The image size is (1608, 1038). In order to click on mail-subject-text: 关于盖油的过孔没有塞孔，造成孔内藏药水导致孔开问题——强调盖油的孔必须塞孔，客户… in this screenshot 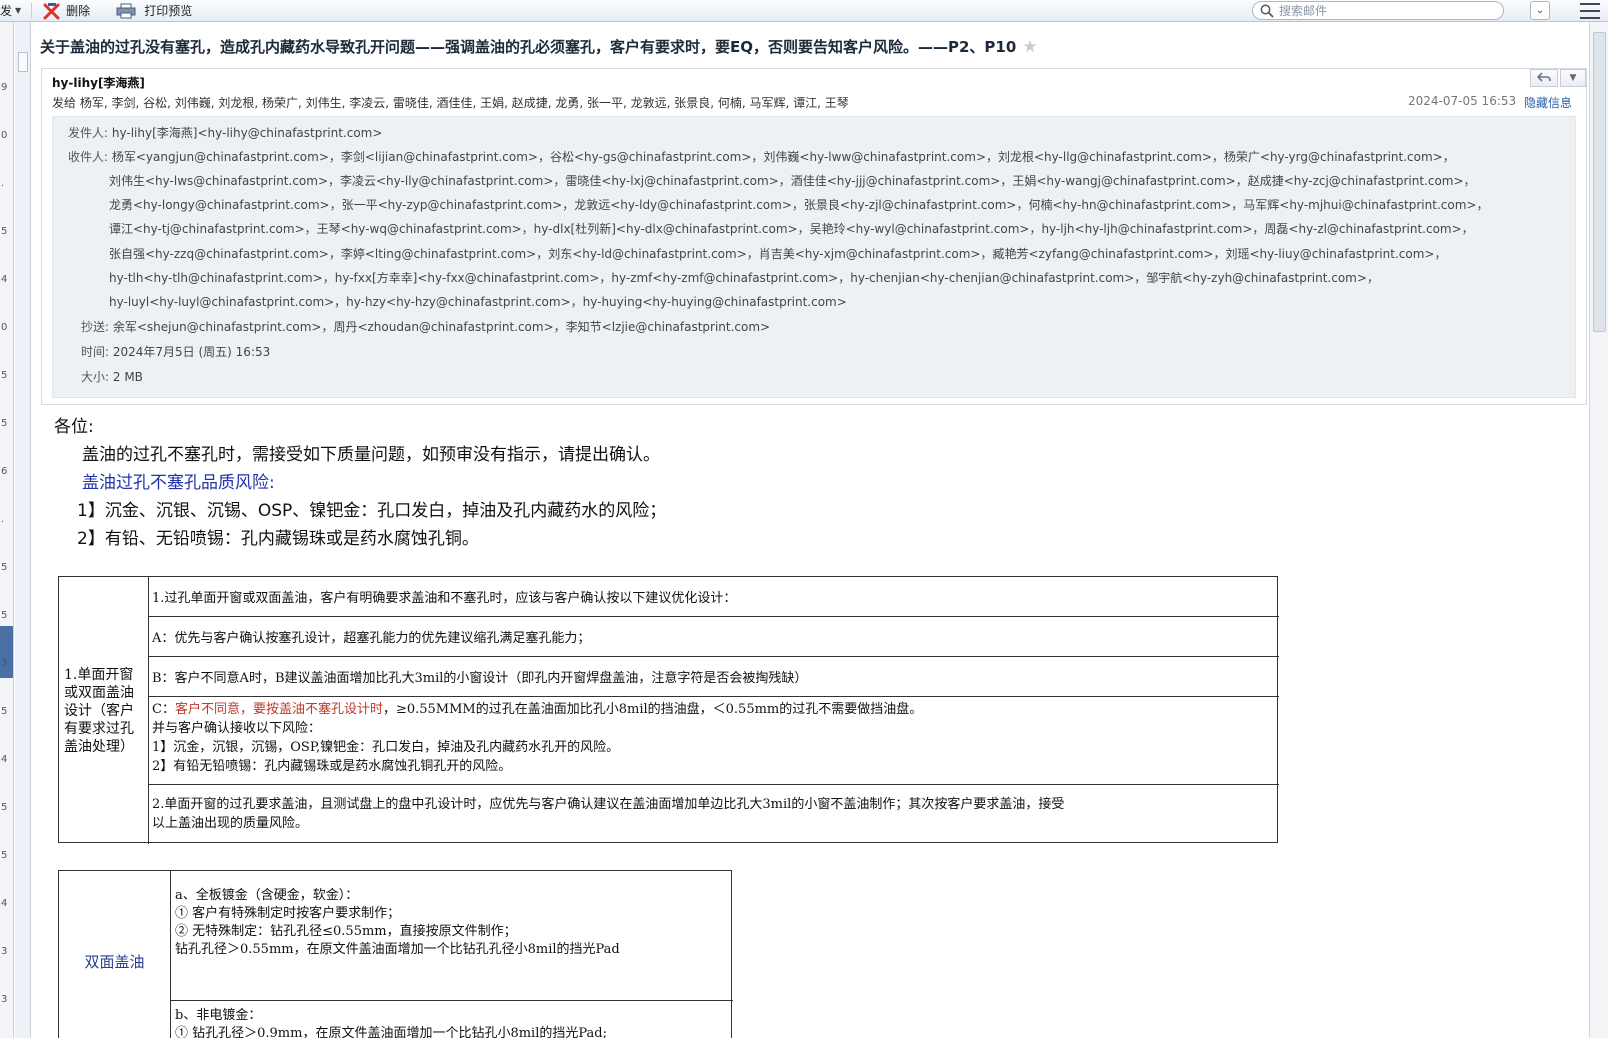, I will do `click(528, 47)`.